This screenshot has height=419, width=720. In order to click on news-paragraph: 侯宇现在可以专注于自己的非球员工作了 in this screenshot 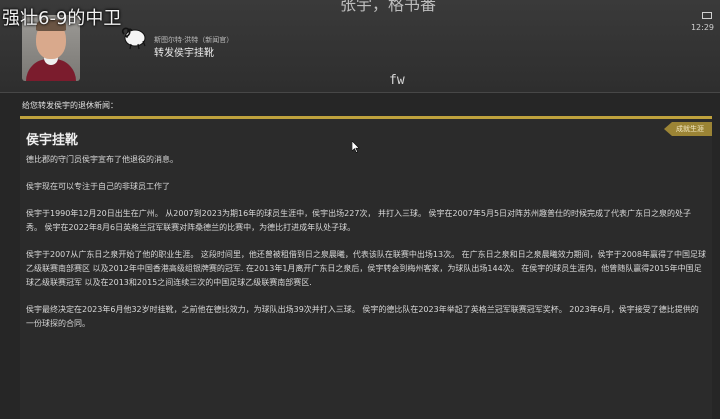, I will do `click(98, 186)`.